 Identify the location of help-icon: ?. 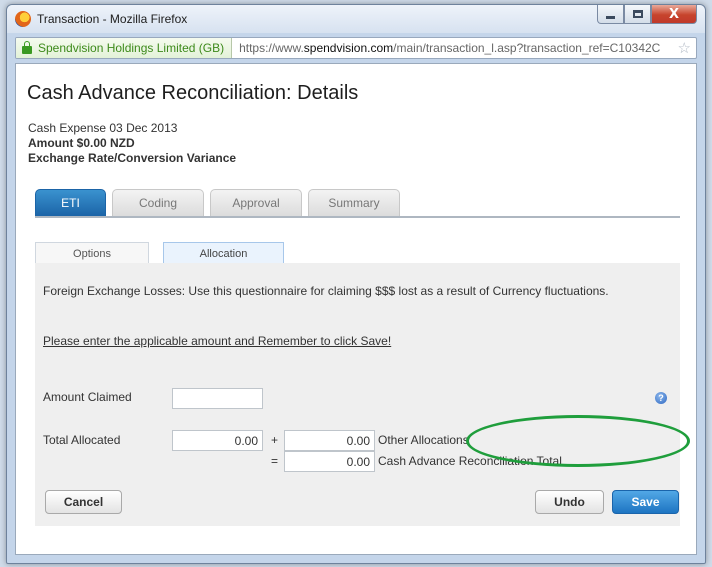
(661, 398).